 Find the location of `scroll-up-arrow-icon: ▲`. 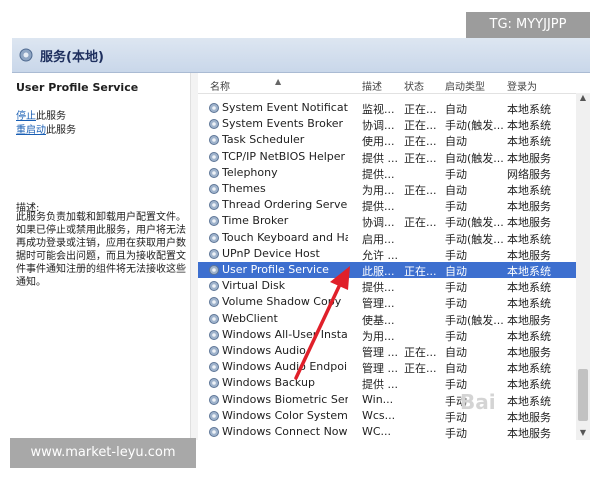

scroll-up-arrow-icon: ▲ is located at coordinates (583, 99).